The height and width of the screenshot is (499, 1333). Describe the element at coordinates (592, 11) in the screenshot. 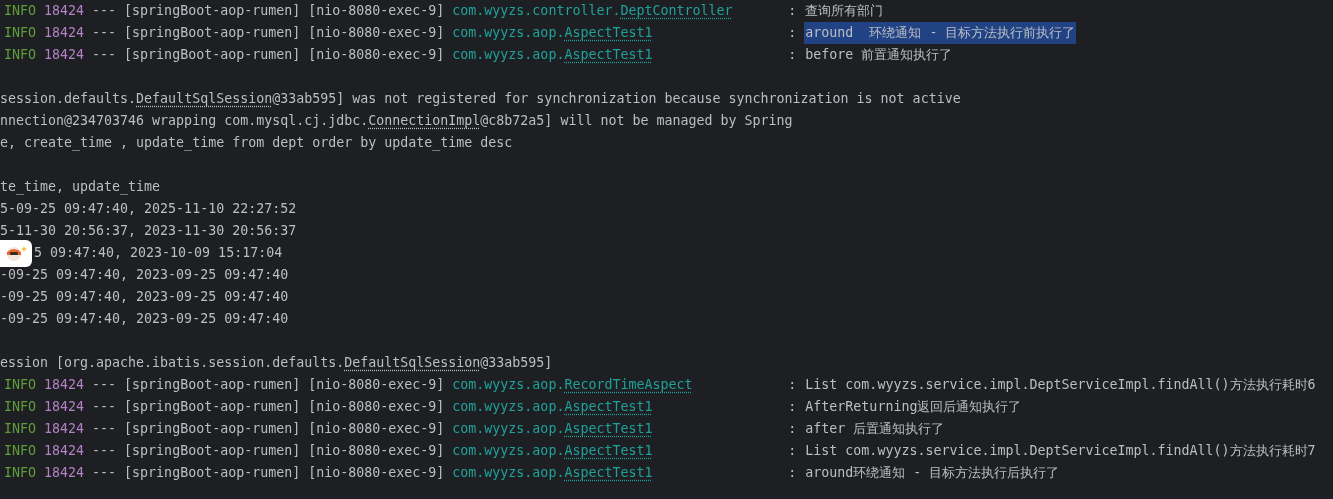

I see `logger-name: com.wyyzs.controller.DeptController` at that location.